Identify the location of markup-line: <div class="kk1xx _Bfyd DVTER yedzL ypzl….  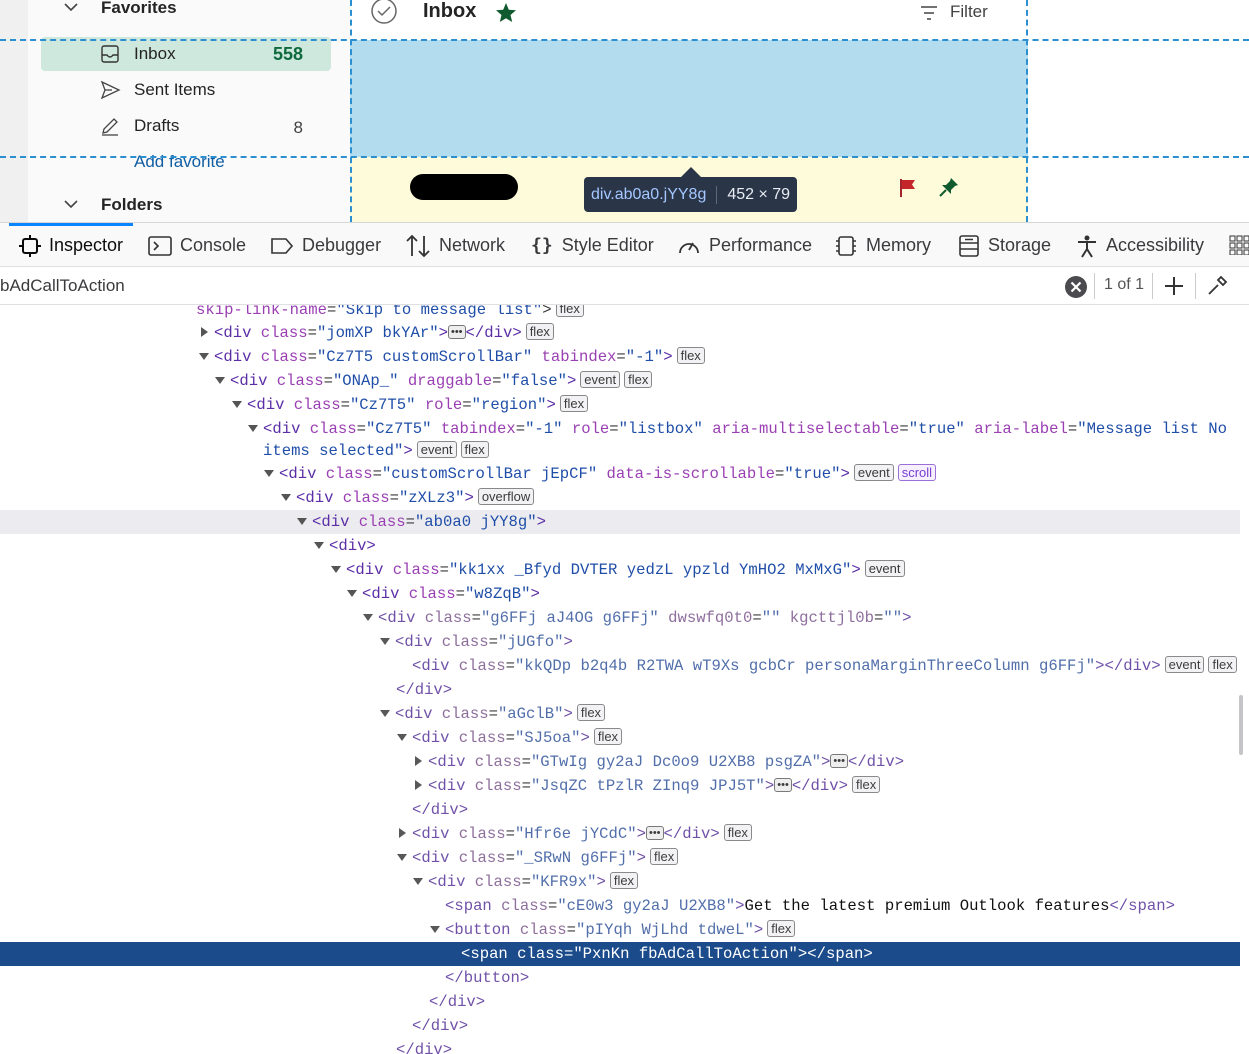
(620, 570).